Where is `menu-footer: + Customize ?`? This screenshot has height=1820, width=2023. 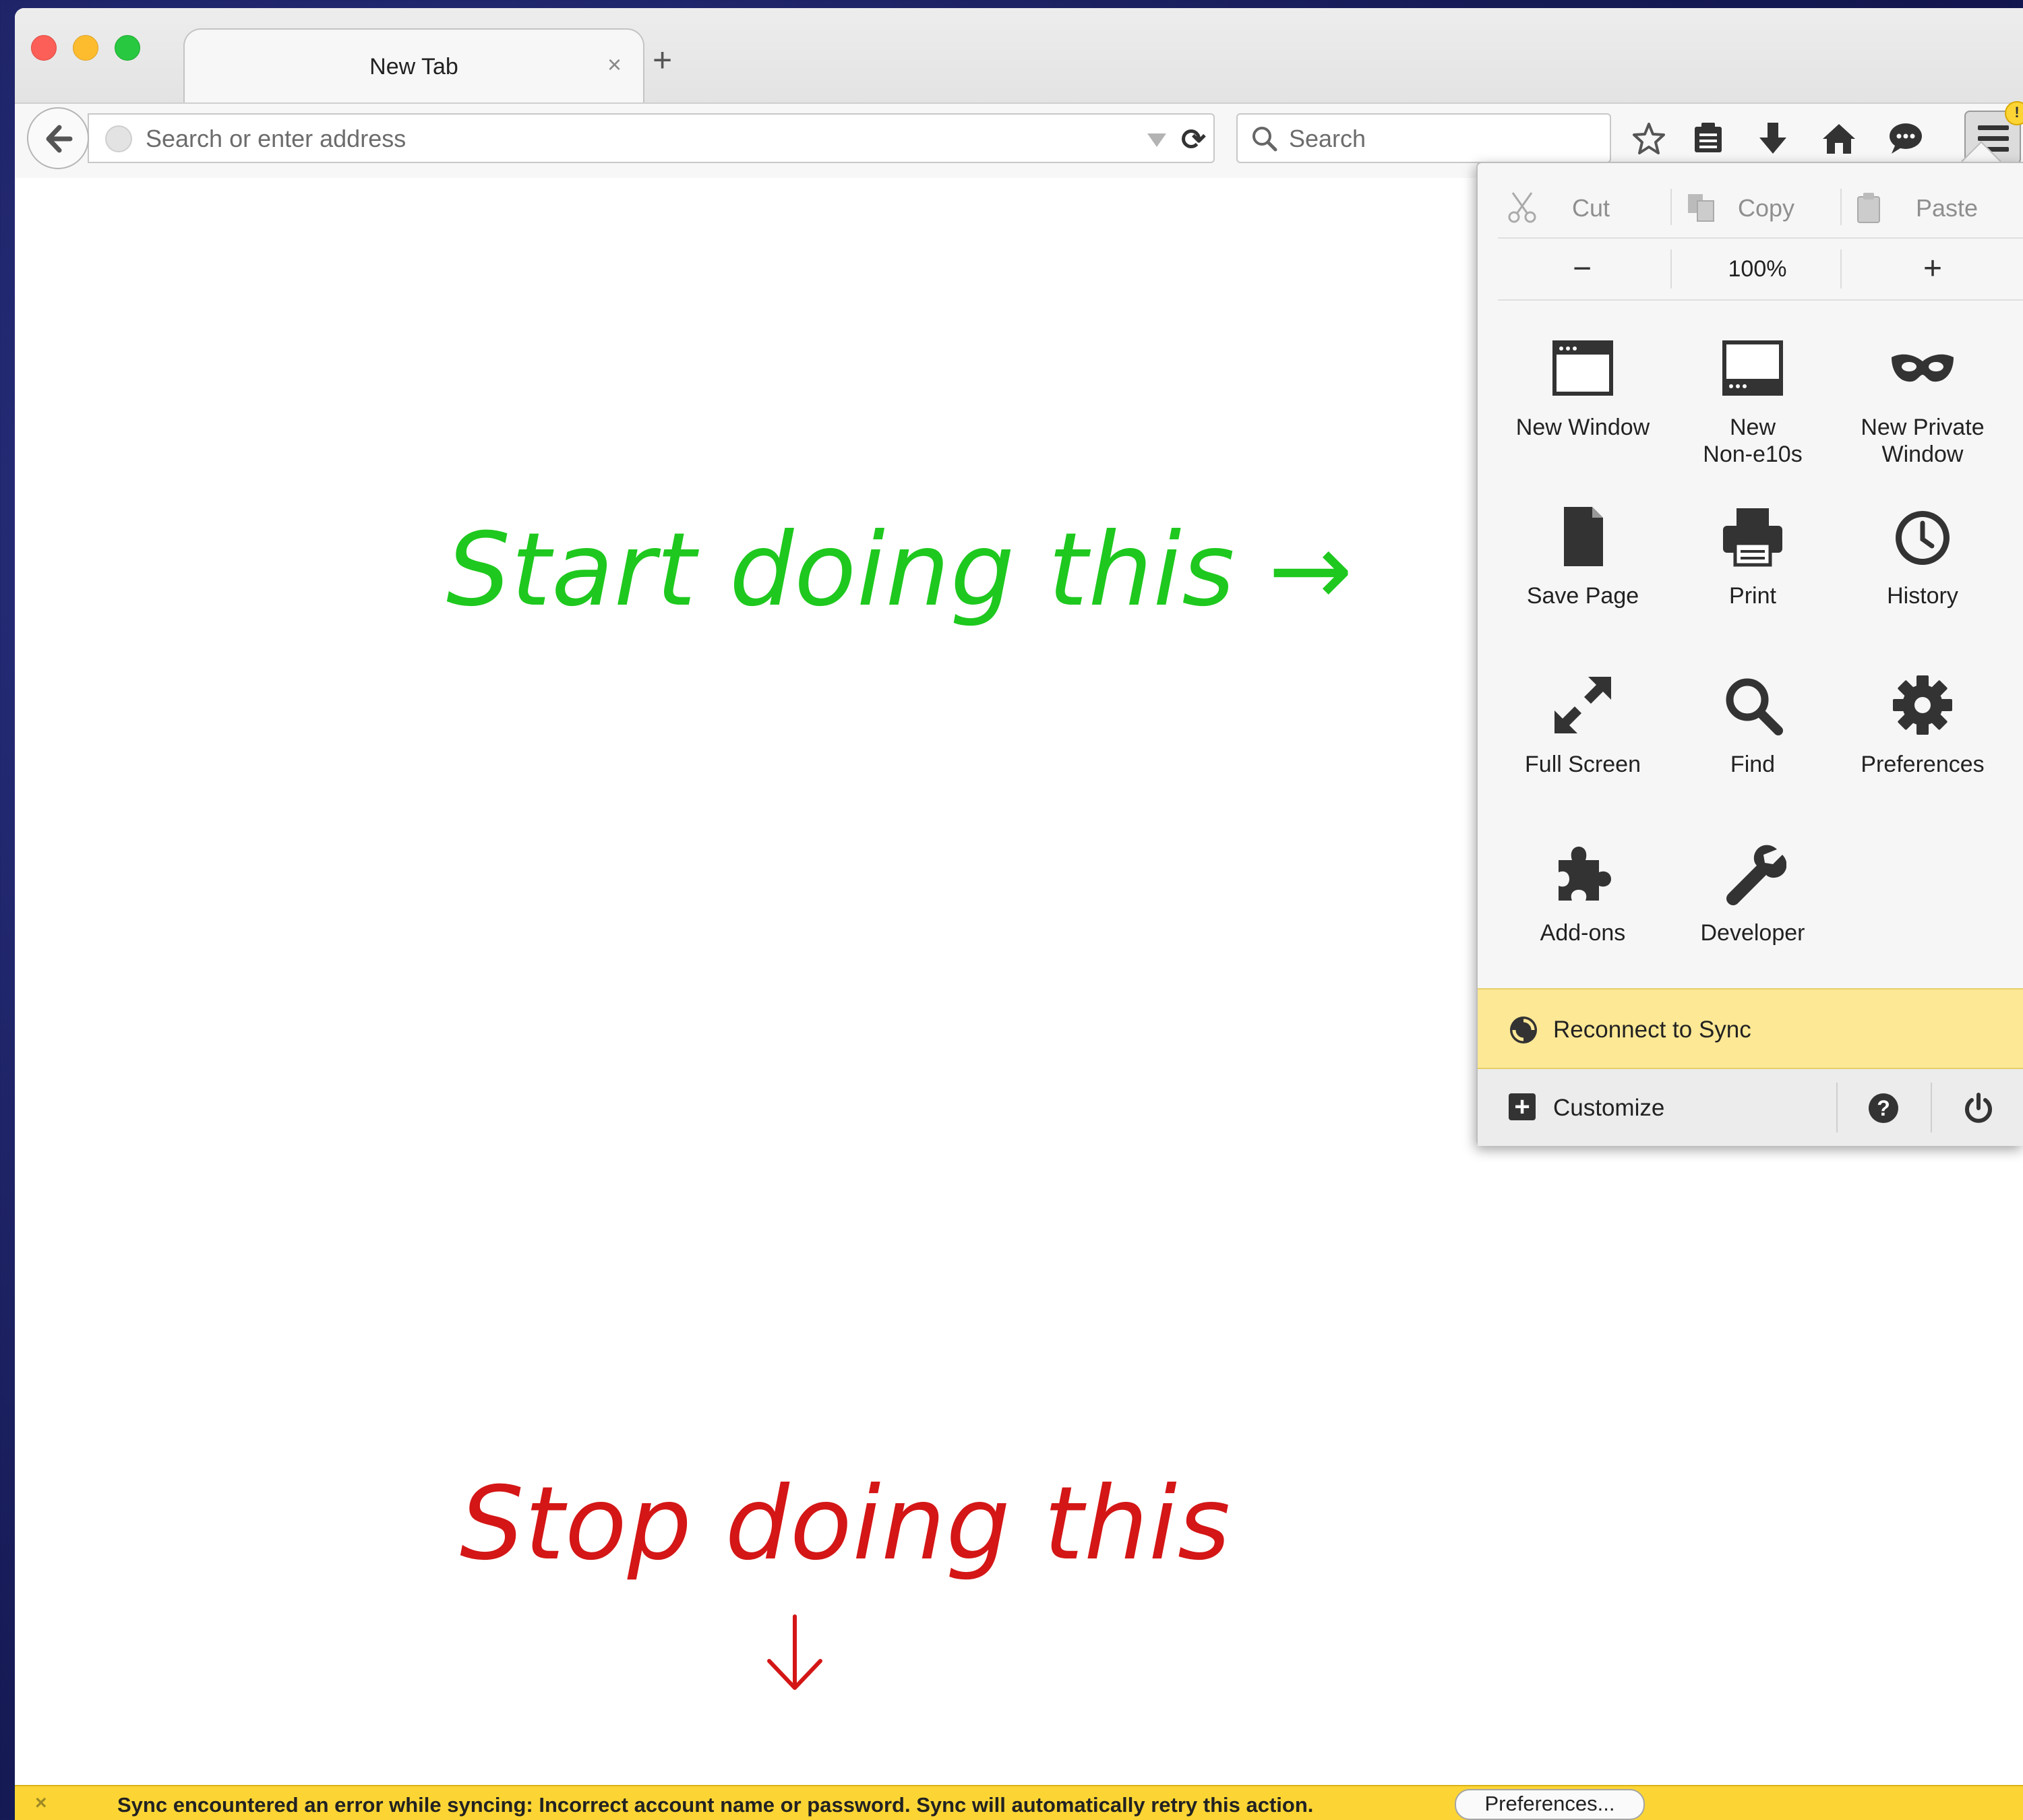
menu-footer: + Customize ? is located at coordinates (1750, 1107).